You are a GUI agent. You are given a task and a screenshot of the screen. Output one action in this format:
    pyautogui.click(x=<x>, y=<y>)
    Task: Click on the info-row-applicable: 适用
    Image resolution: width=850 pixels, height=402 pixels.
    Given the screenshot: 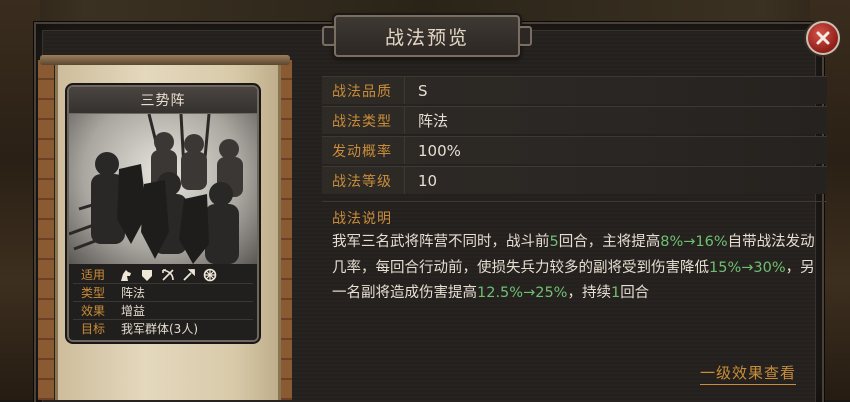 What is the action you would take?
    pyautogui.click(x=163, y=275)
    